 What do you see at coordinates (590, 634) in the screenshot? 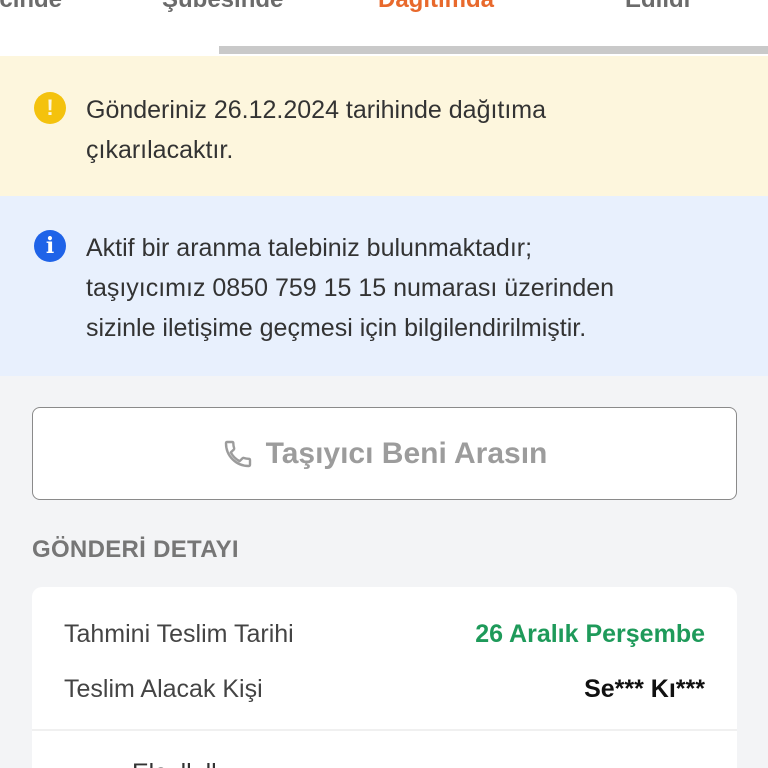
I see `estimated-delivery-date: 26 Aralık Perşembe` at bounding box center [590, 634].